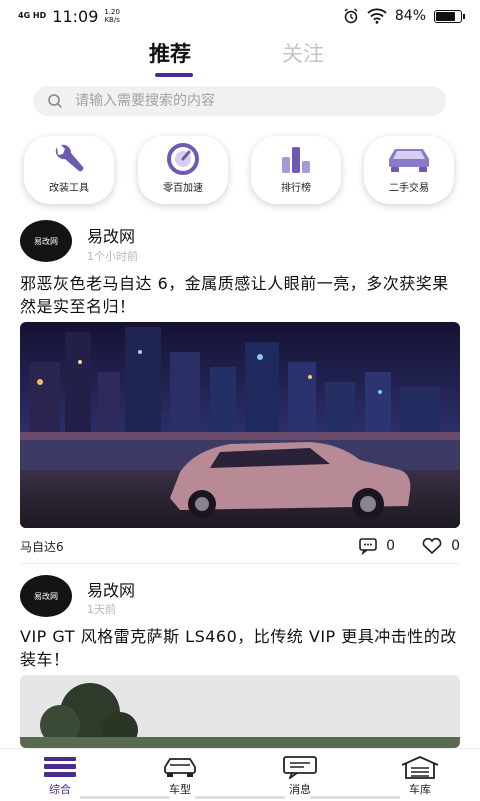 The image size is (480, 801). What do you see at coordinates (455, 546) in the screenshot?
I see `like-count: 0` at bounding box center [455, 546].